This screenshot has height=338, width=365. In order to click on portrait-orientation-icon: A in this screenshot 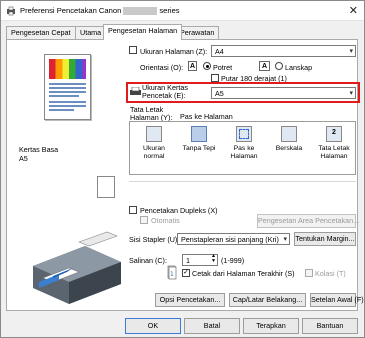, I will do `click(192, 66)`.